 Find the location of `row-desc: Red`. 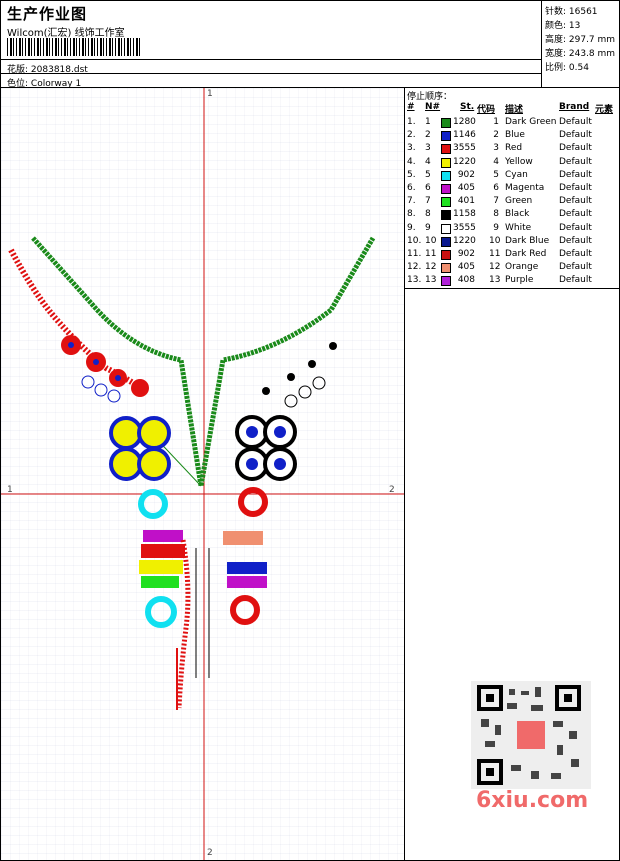

row-desc: Red is located at coordinates (514, 148).